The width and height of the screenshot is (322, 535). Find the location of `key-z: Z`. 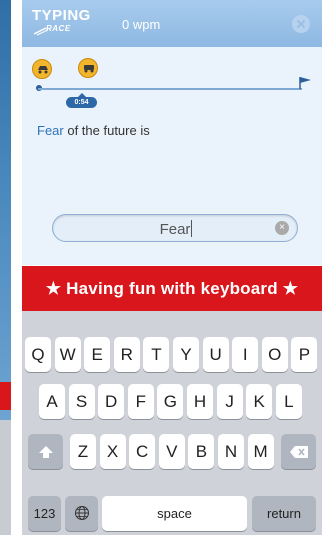

key-z: Z is located at coordinates (83, 451).